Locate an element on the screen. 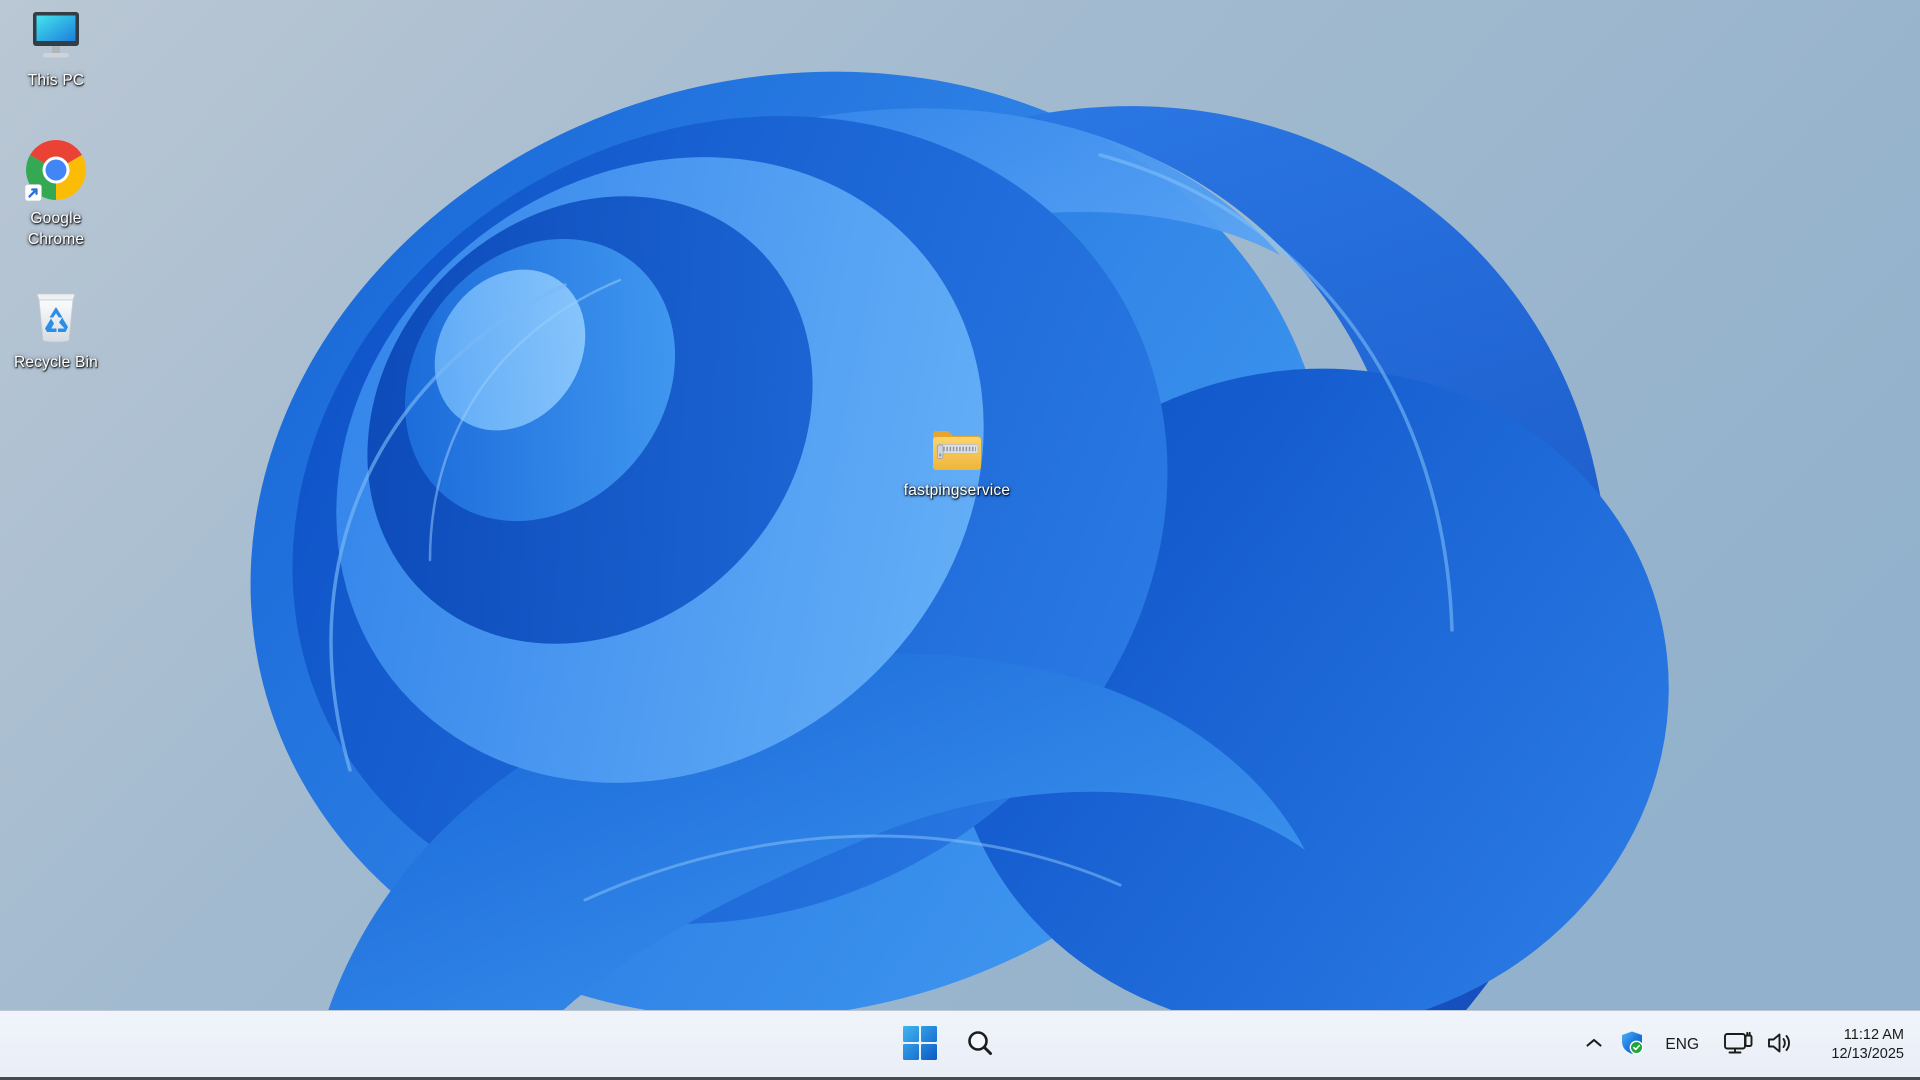 The height and width of the screenshot is (1080, 1920). windows-security-shield-icon is located at coordinates (1632, 1044).